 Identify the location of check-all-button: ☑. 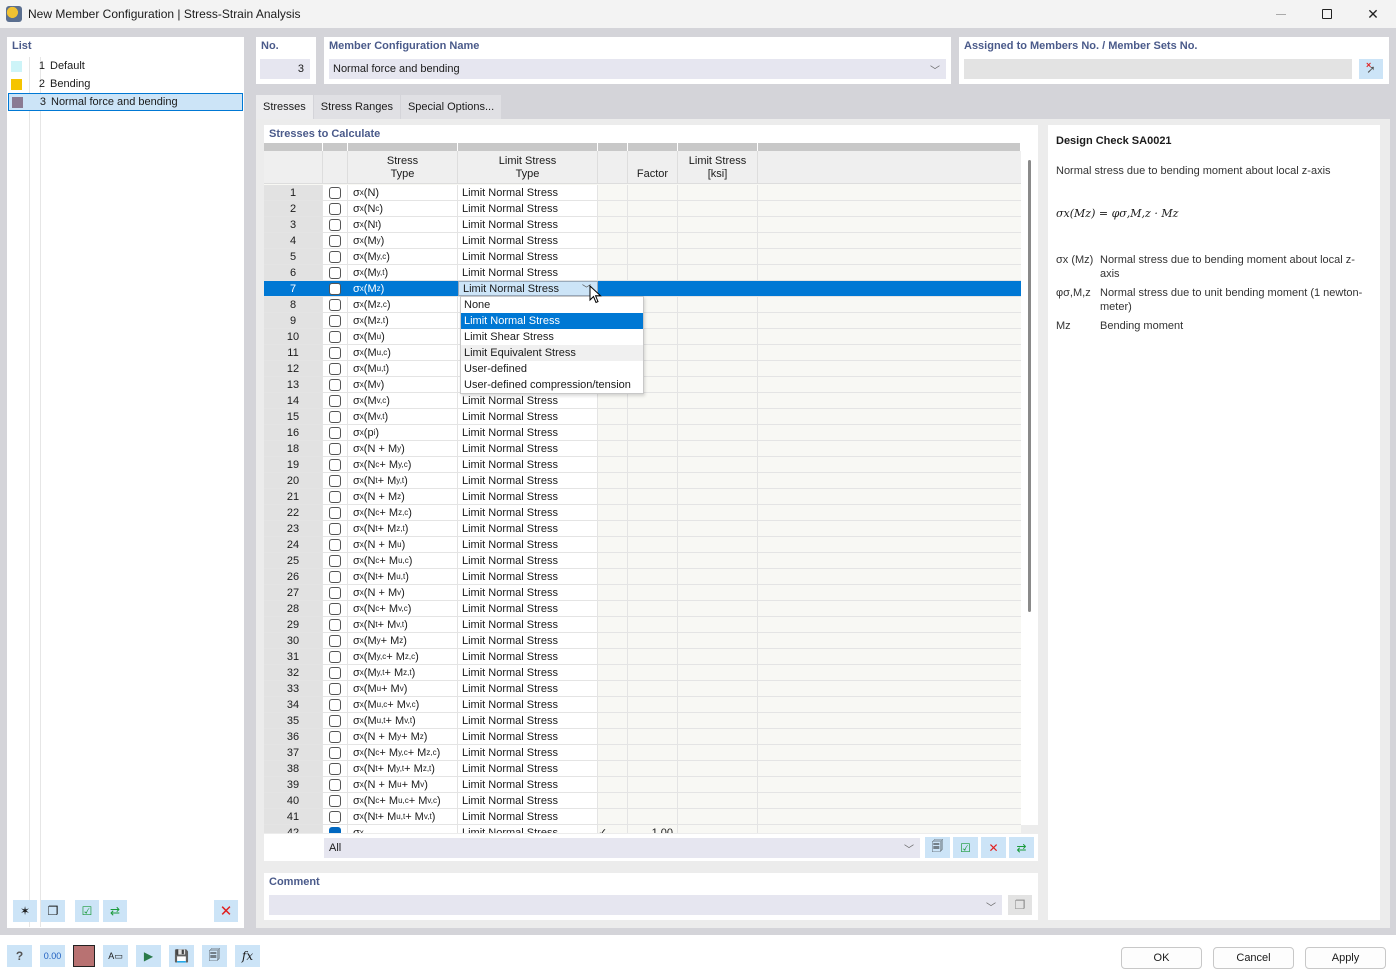
(87, 911).